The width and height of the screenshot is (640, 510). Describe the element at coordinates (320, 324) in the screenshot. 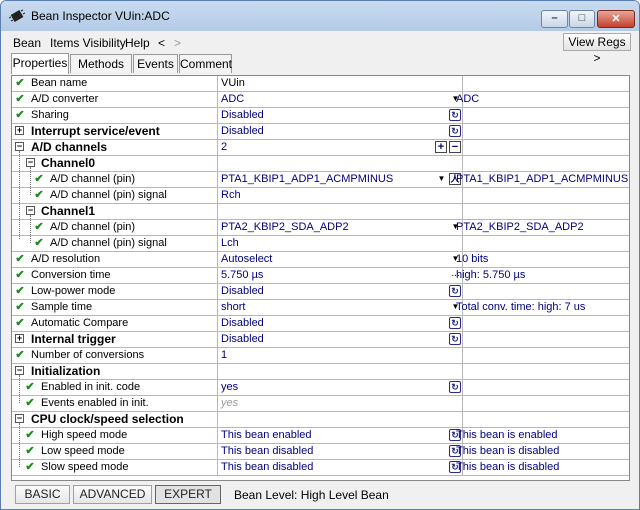

I see `table-row: ✔ Automatic Compare Disabled ↻` at that location.